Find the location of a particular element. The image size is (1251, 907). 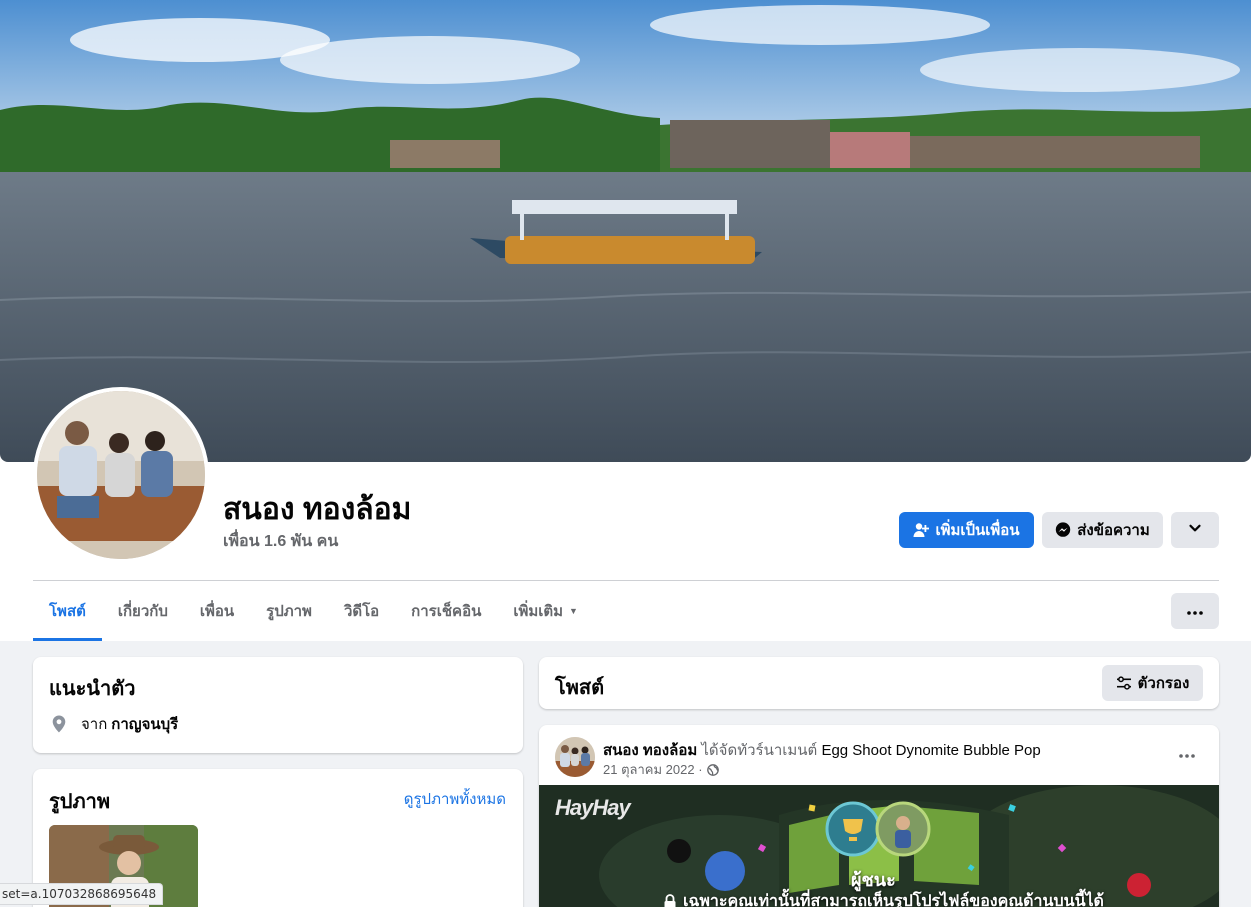

tab-photos: รูปภาพ is located at coordinates (289, 611).